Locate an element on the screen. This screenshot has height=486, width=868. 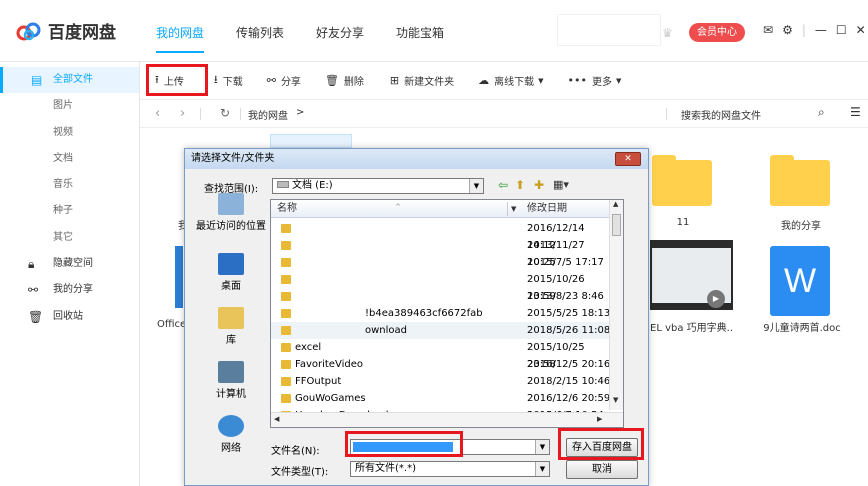
file-row: FavoriteVideo 2016/12/5 20:16 is located at coordinates (441, 364).